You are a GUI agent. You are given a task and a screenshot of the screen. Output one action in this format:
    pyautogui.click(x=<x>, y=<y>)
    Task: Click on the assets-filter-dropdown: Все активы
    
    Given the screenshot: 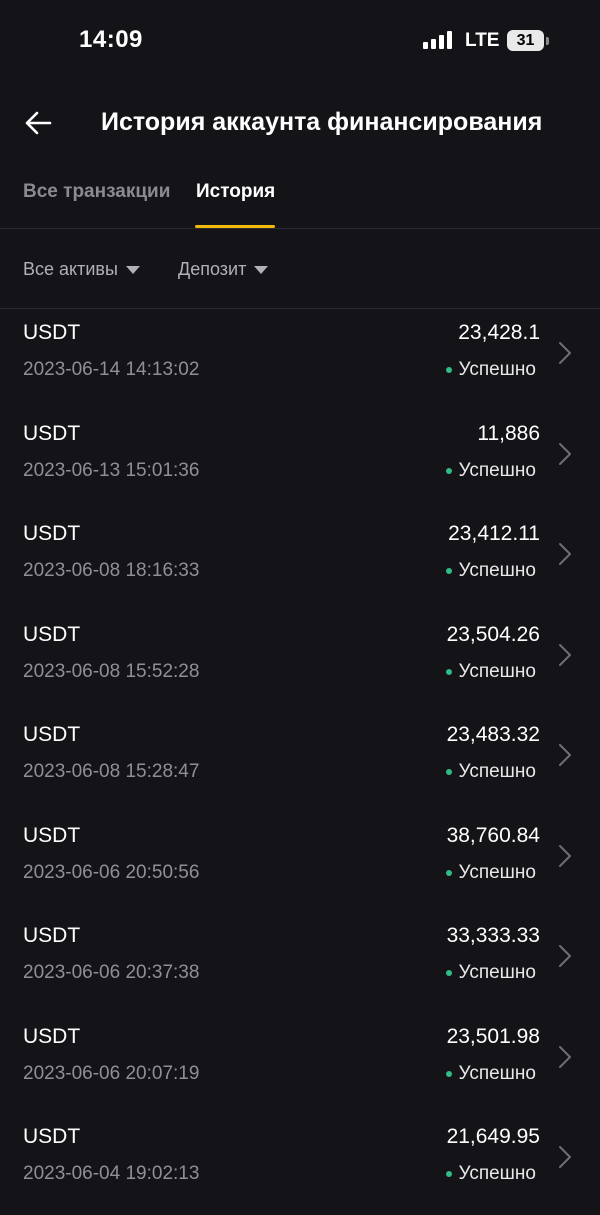 What is the action you would take?
    pyautogui.click(x=81, y=269)
    